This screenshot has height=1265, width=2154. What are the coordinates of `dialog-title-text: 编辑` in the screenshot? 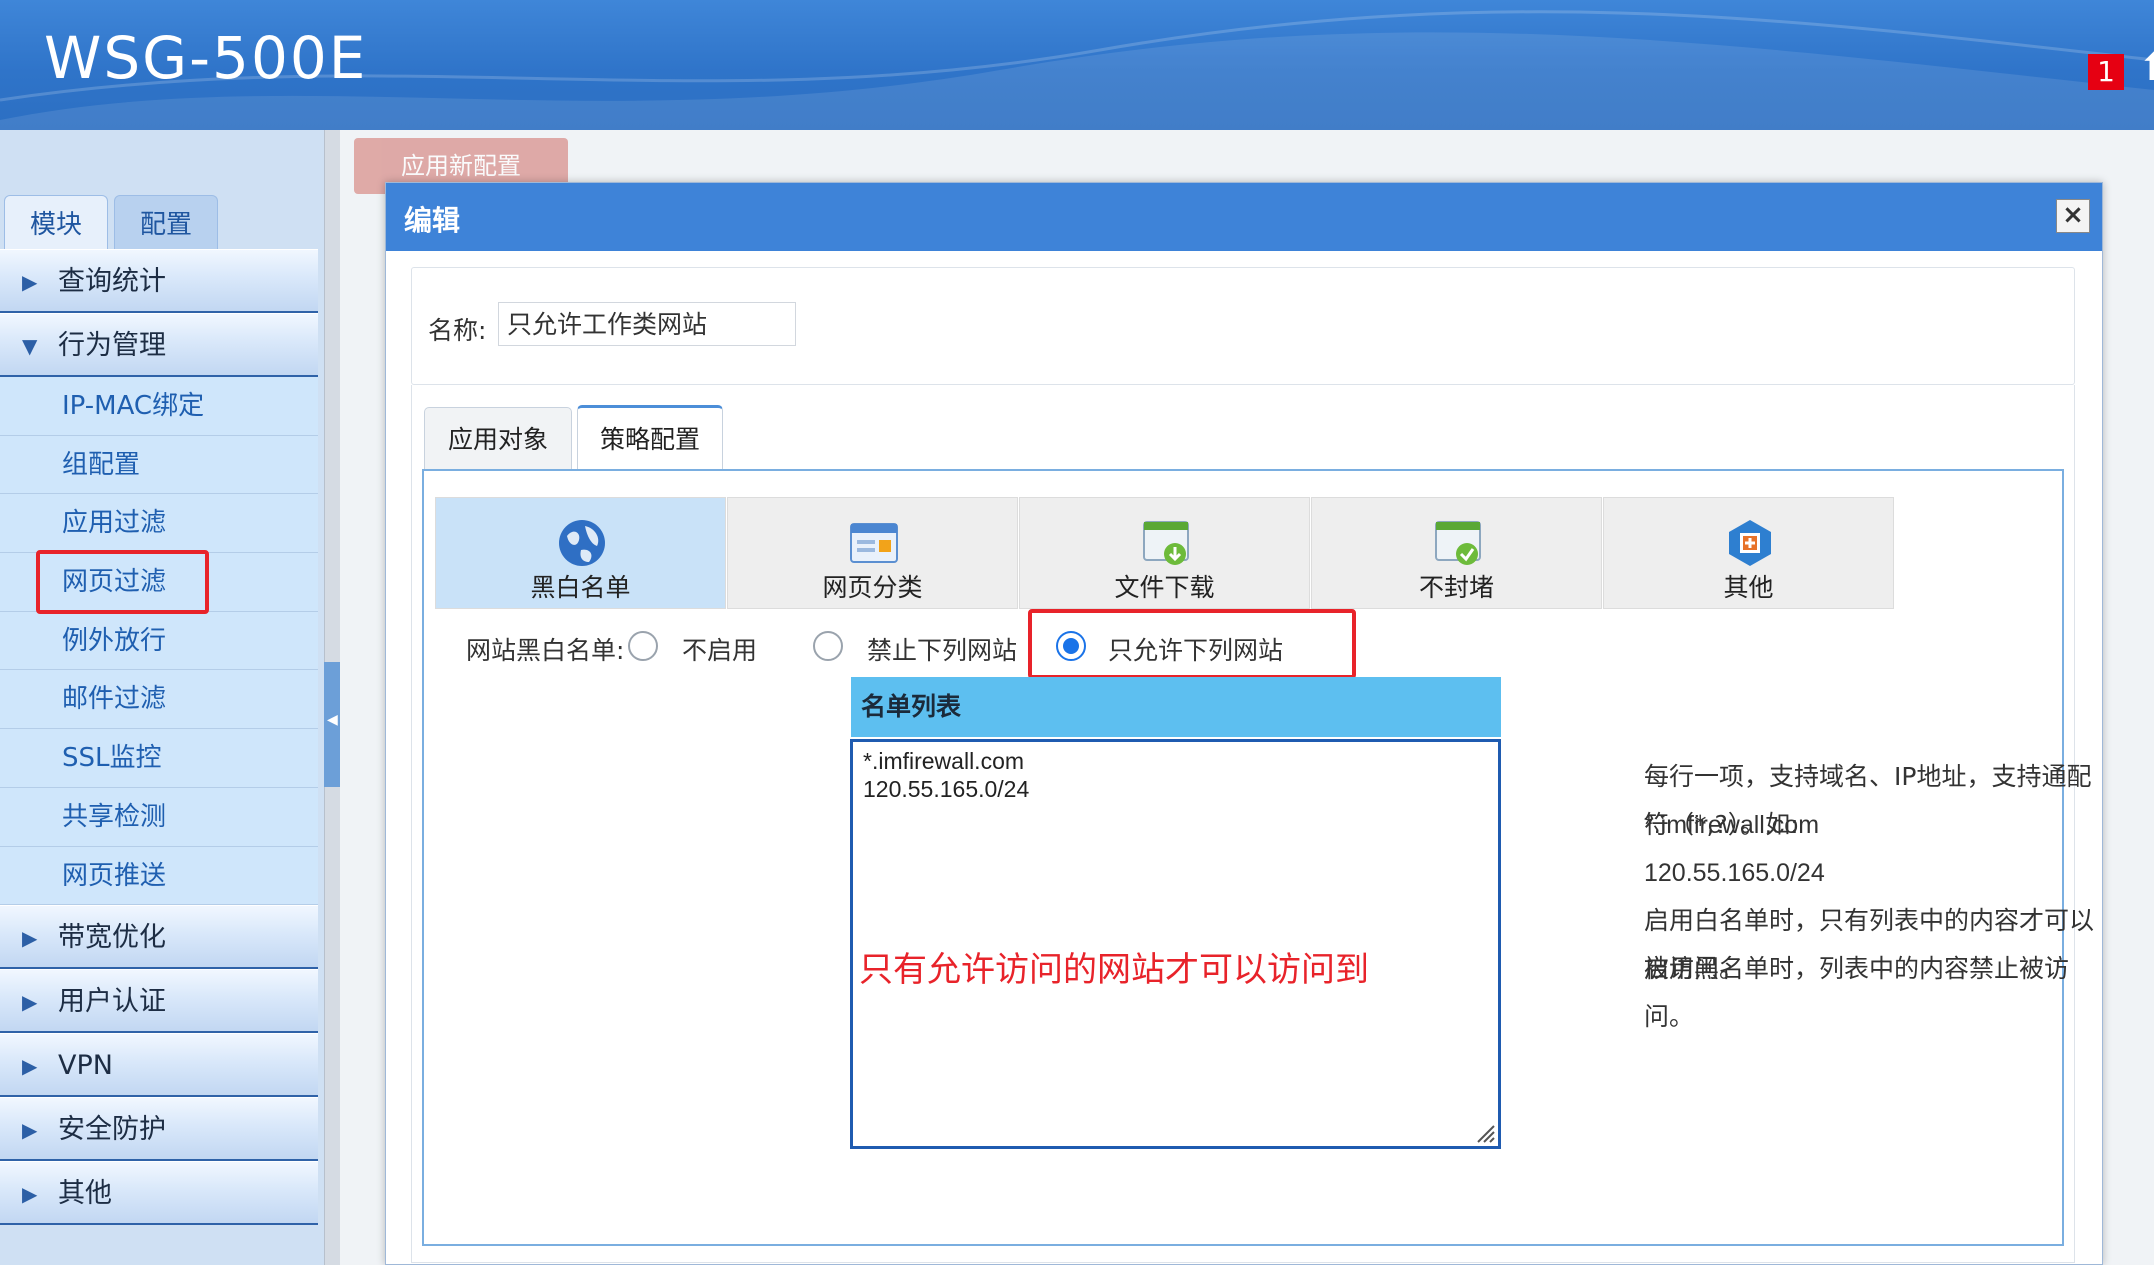 It's located at (432, 220).